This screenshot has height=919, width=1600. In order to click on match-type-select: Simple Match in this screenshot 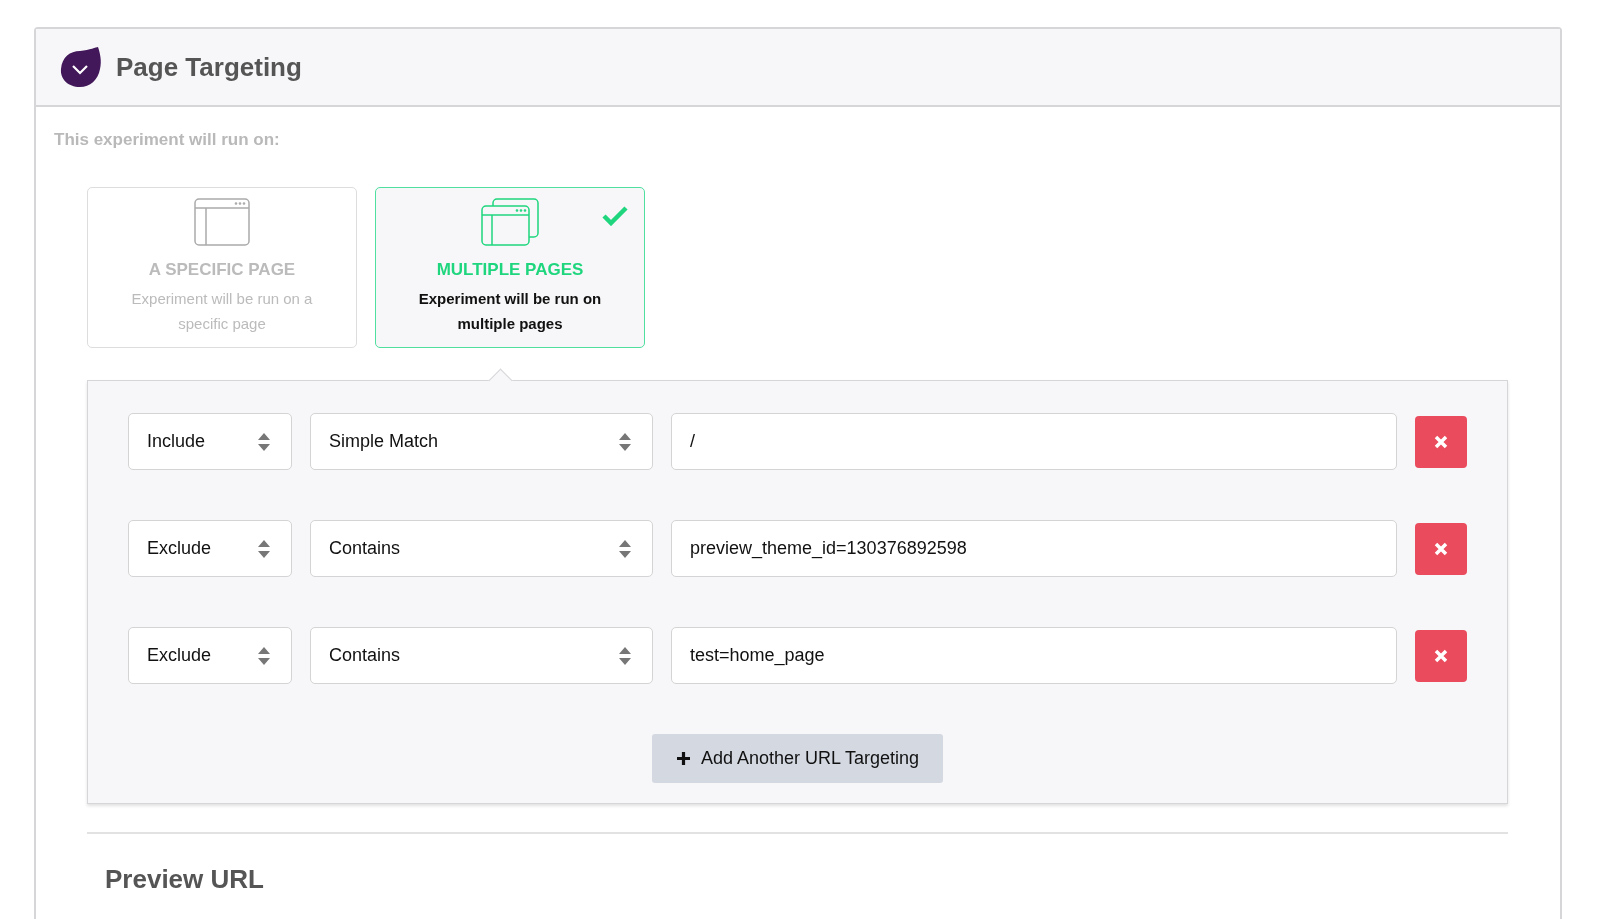, I will do `click(481, 441)`.